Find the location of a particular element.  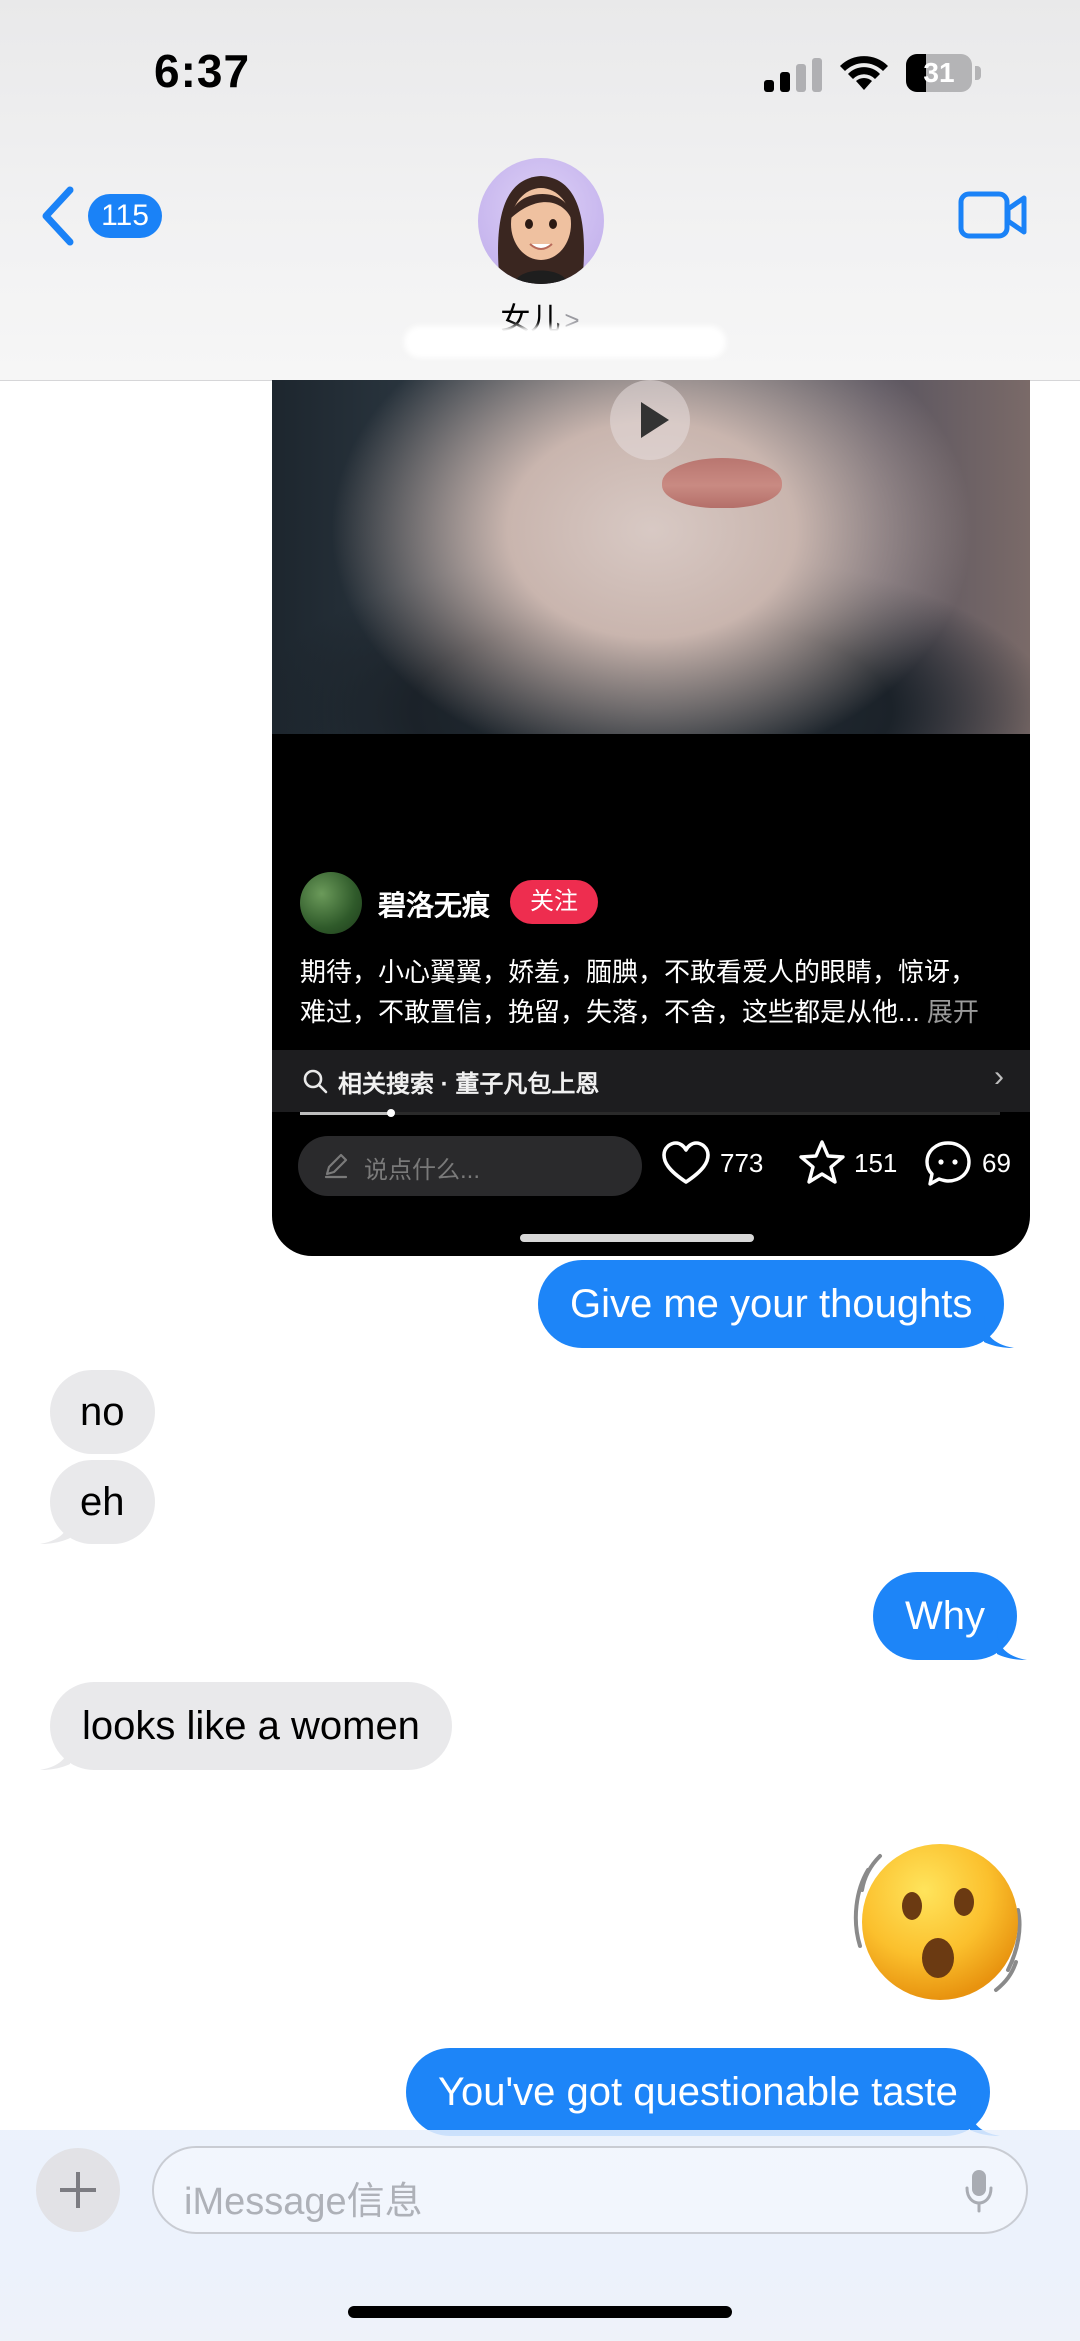

comment-bubble-icon is located at coordinates (948, 1164).